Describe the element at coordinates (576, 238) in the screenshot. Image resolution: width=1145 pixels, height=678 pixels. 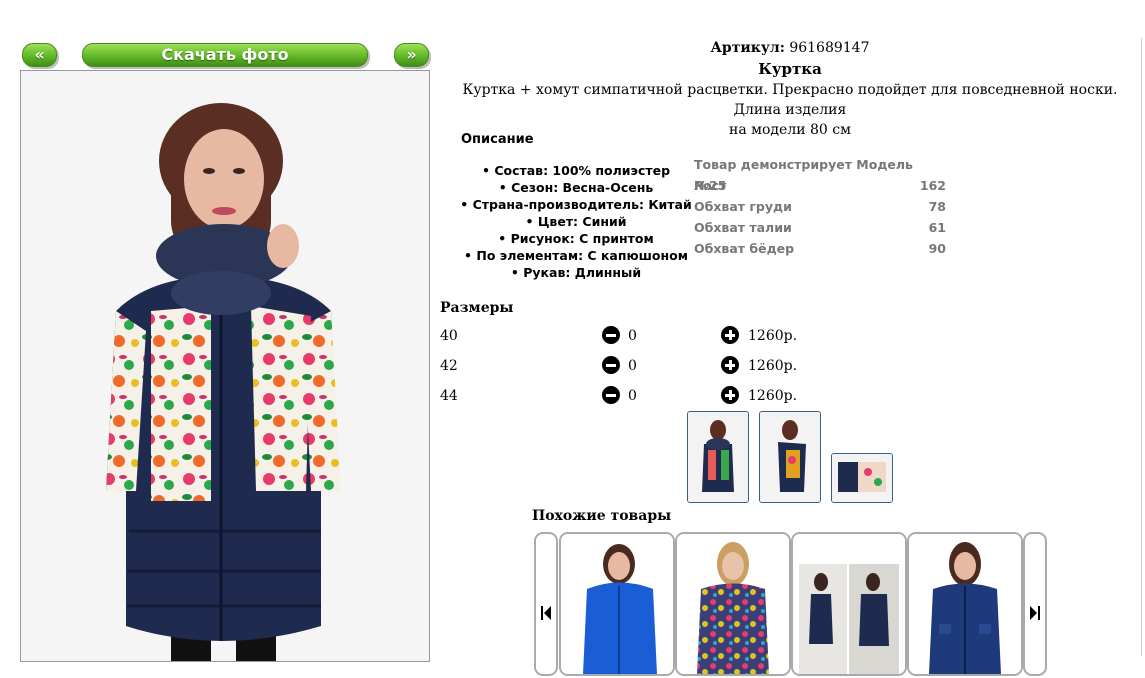
I see `spec-item: Рисунок: С принтом` at that location.